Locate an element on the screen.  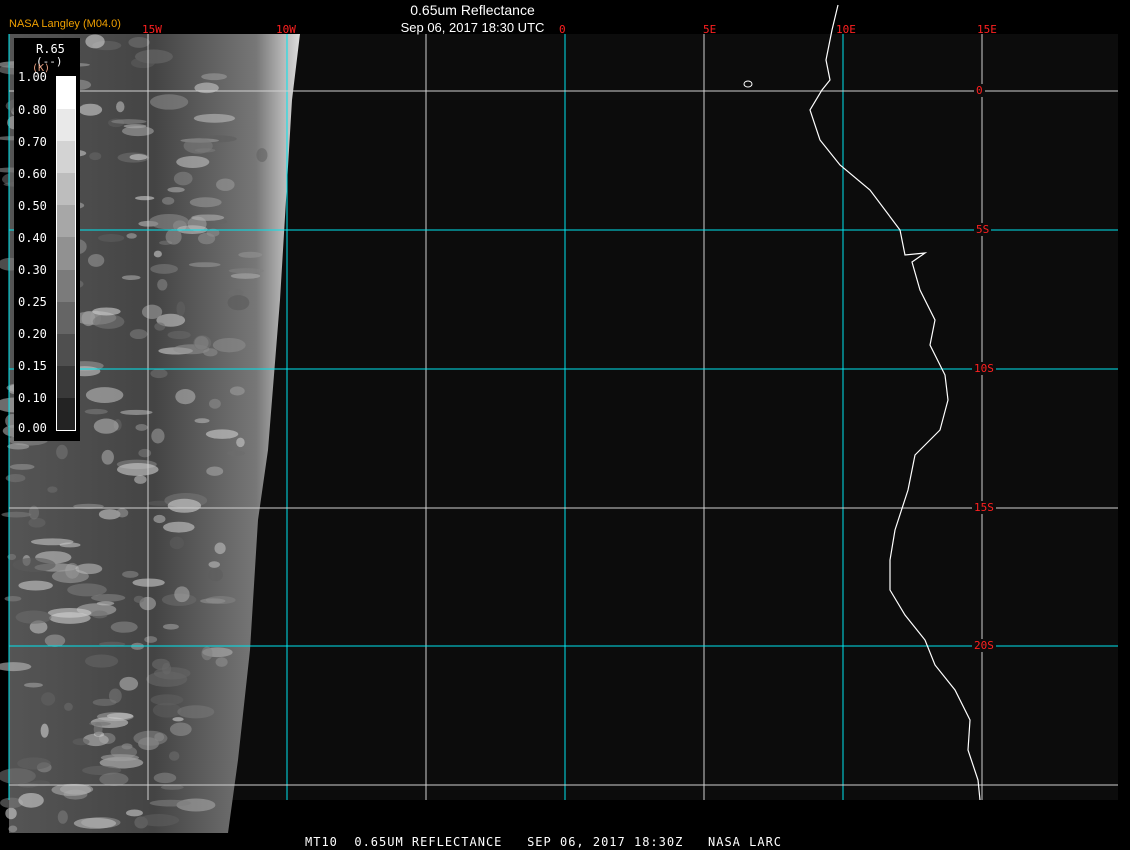
lon-label: 5E is located at coordinates (710, 29).